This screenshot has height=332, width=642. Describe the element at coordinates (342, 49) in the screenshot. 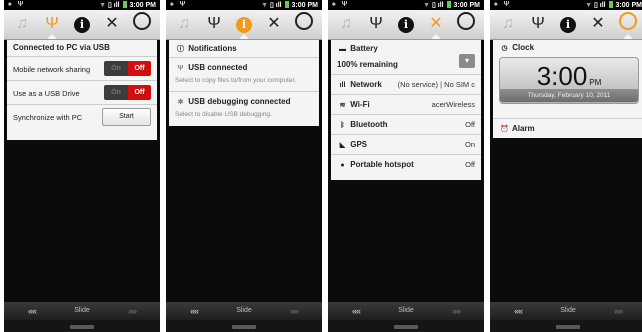

I see `battery-icon: ▬` at that location.